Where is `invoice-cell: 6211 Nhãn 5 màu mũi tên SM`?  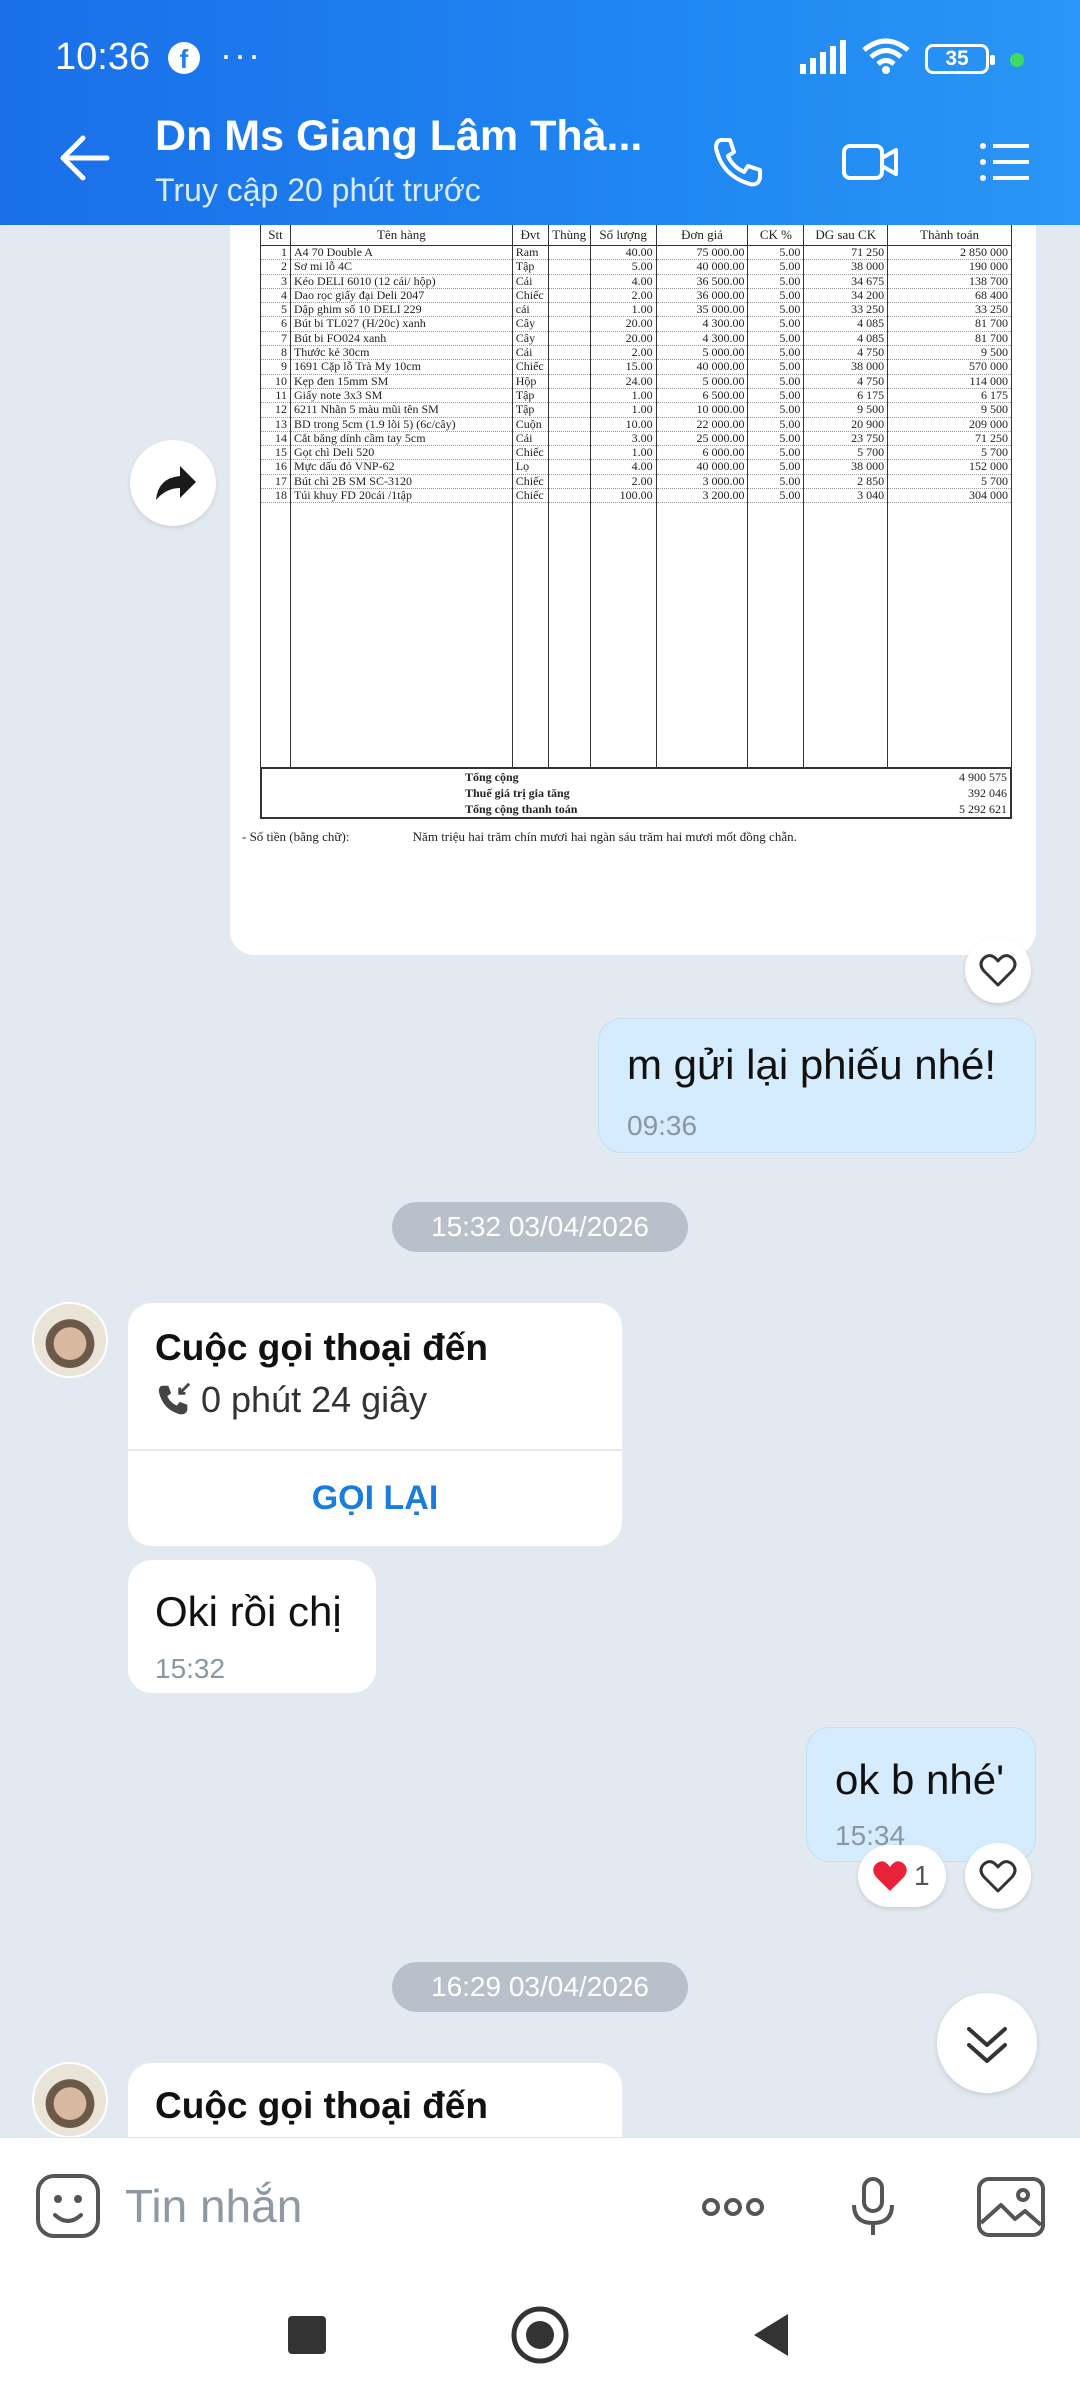 invoice-cell: 6211 Nhãn 5 màu mũi tên SM is located at coordinates (401, 410).